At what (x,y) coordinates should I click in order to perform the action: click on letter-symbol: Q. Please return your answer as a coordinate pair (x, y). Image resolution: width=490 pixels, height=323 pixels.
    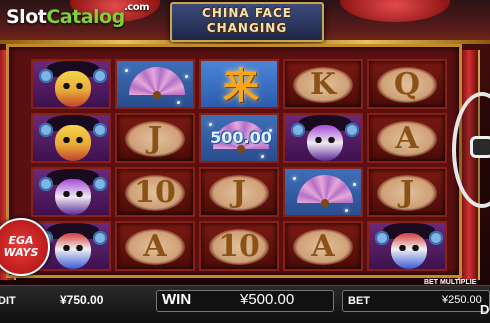
    Looking at the image, I should click on (407, 84).